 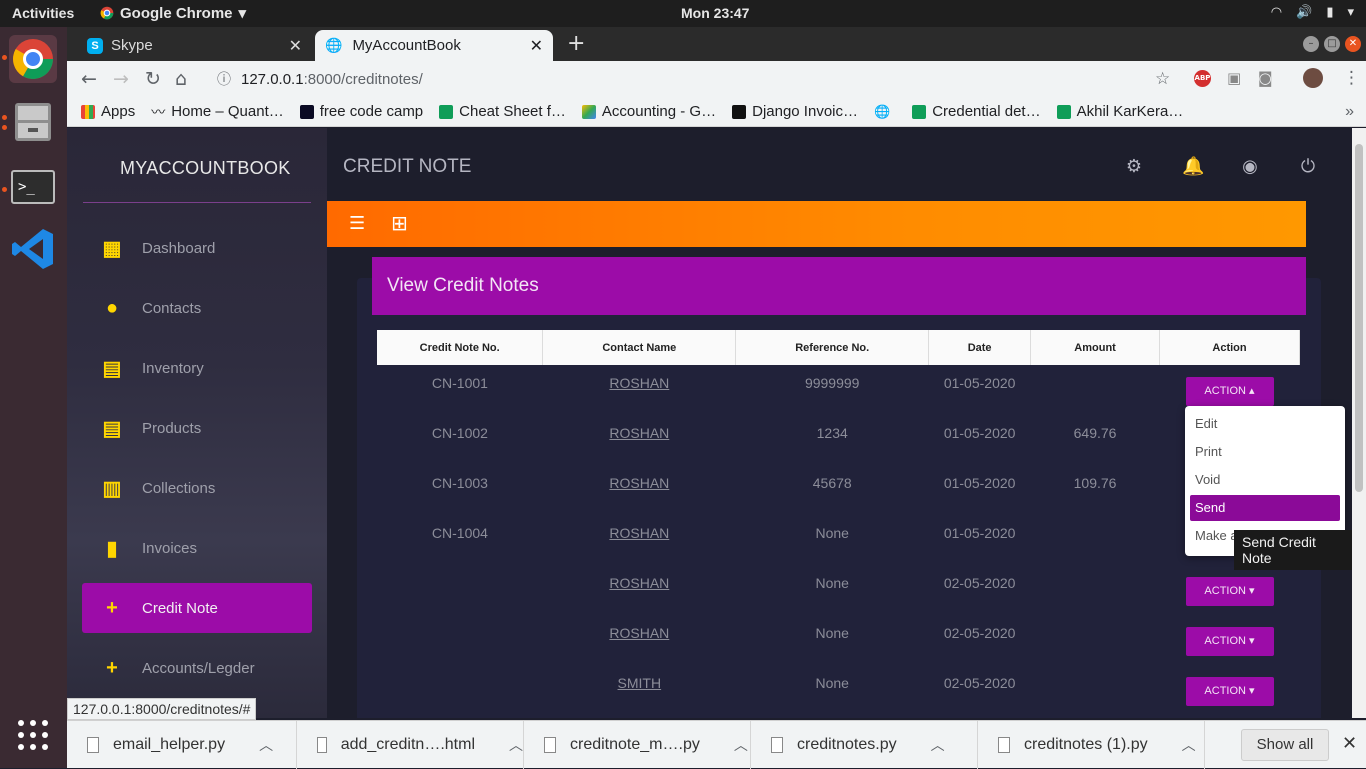 I want to click on tab-skype: S Skype ✕, so click(x=194, y=45).